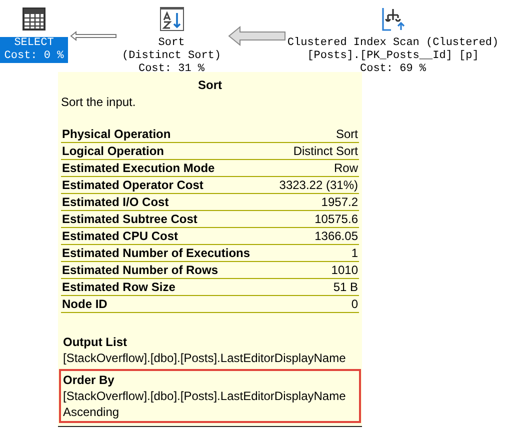  What do you see at coordinates (171, 69) in the screenshot?
I see `node-label: Cost: 31 %` at bounding box center [171, 69].